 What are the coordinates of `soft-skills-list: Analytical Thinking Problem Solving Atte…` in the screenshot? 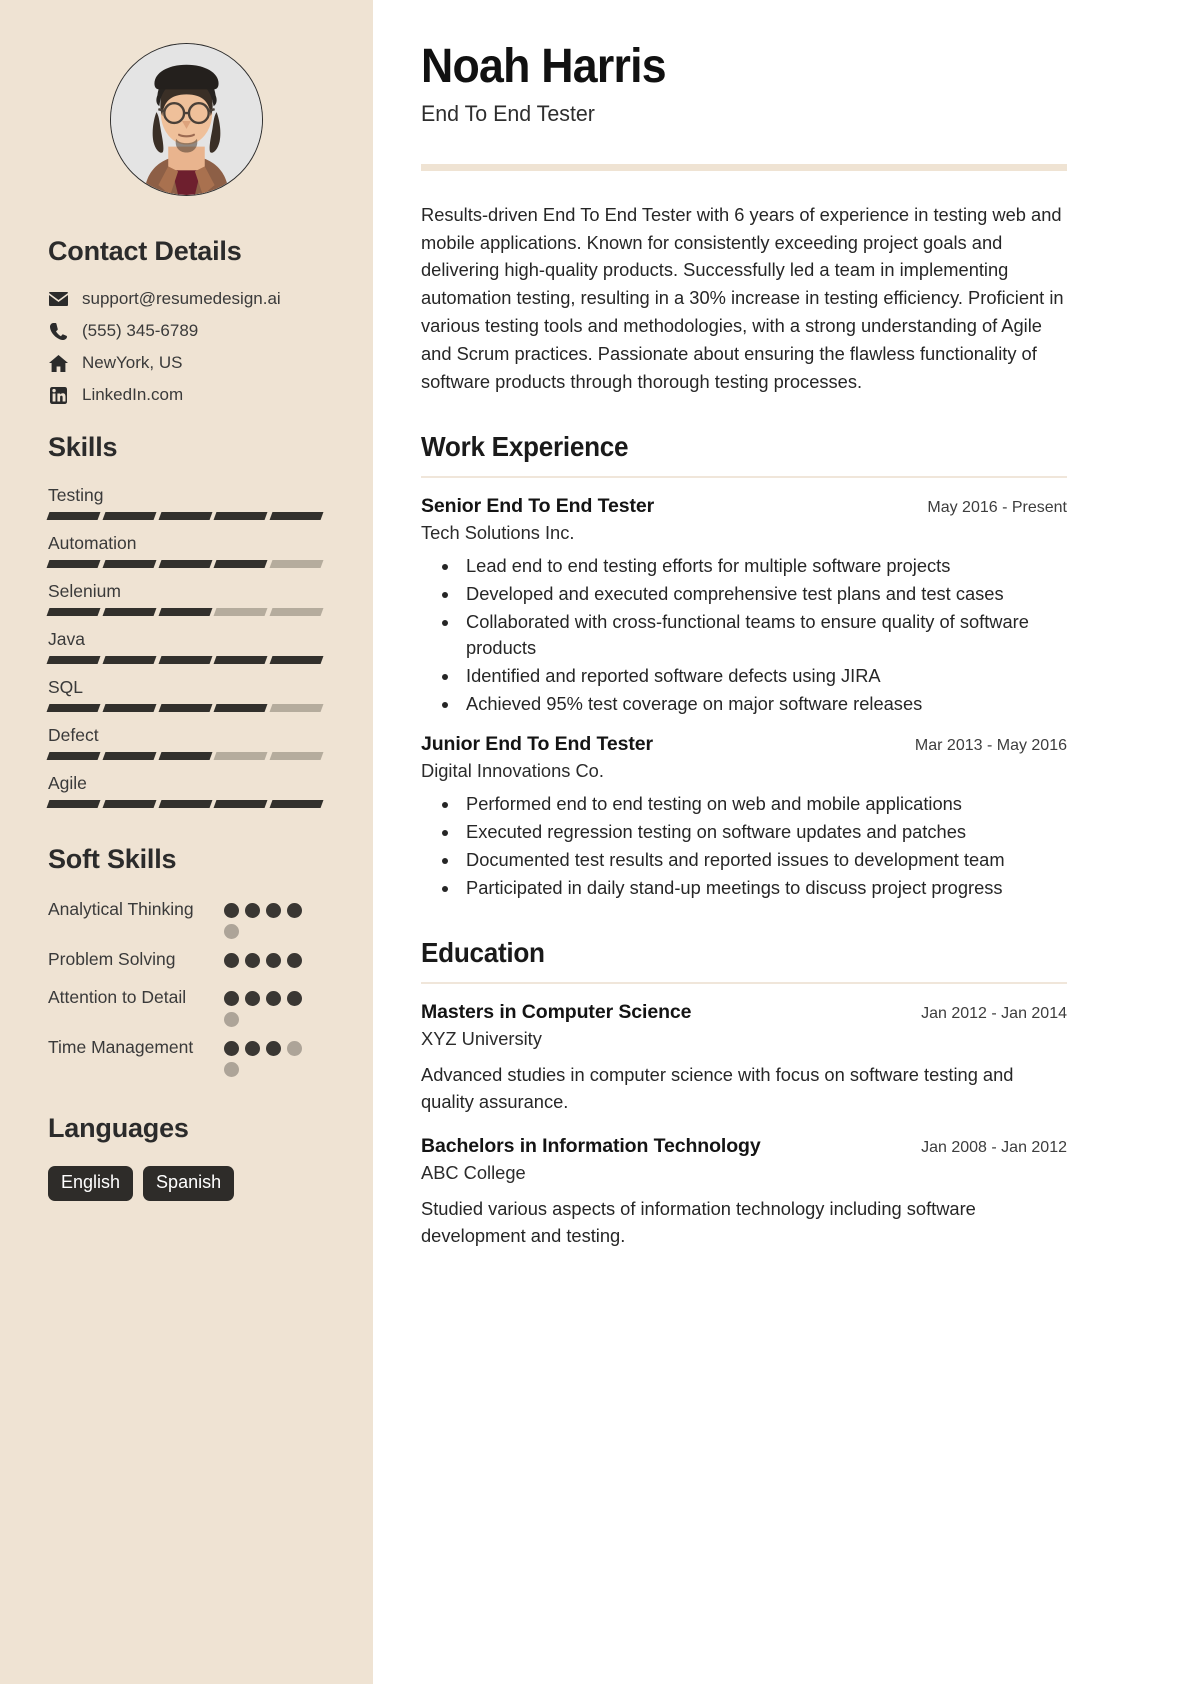 It's located at (186, 987).